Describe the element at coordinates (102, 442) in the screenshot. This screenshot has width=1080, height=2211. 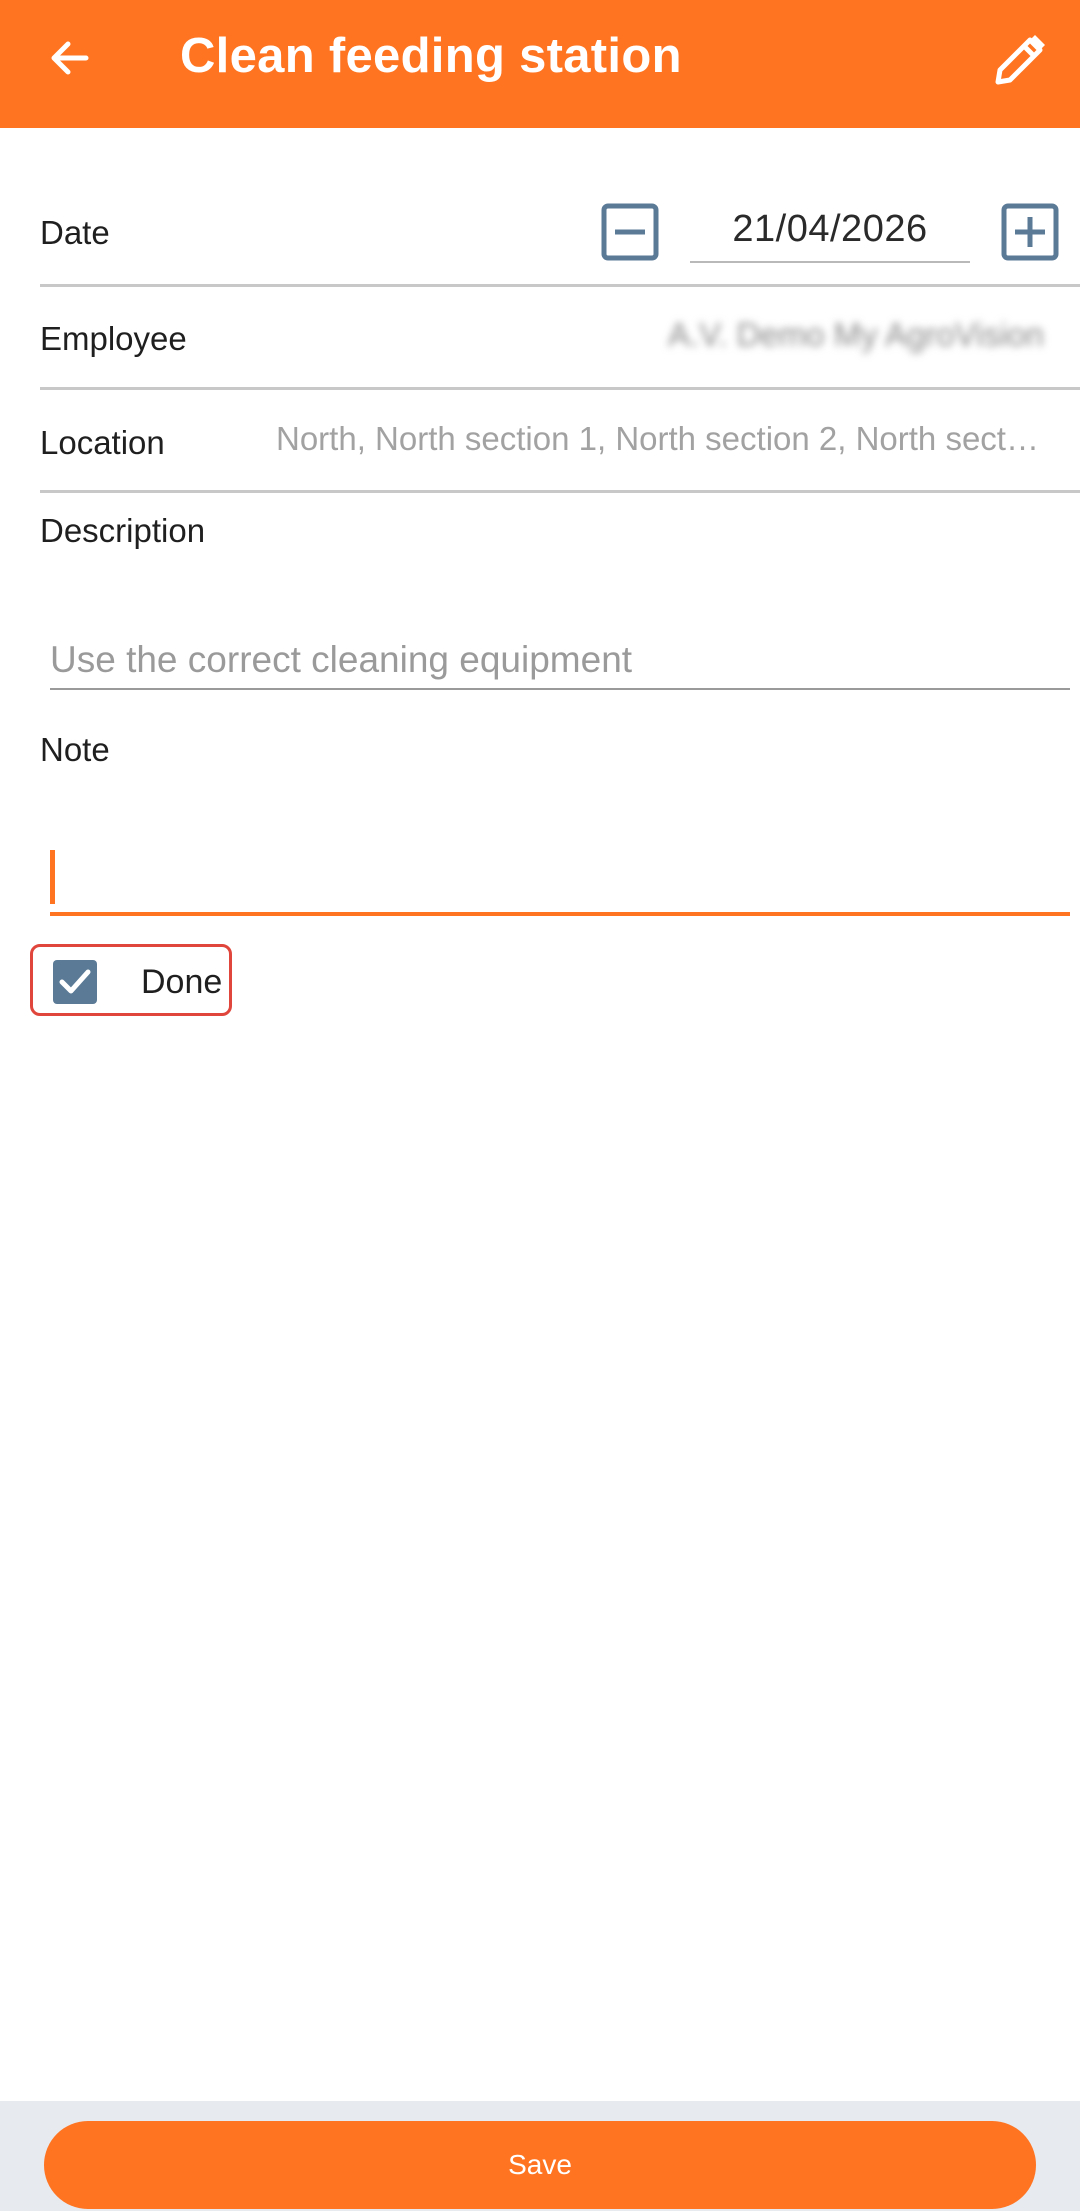
I see `location-label: Location` at that location.